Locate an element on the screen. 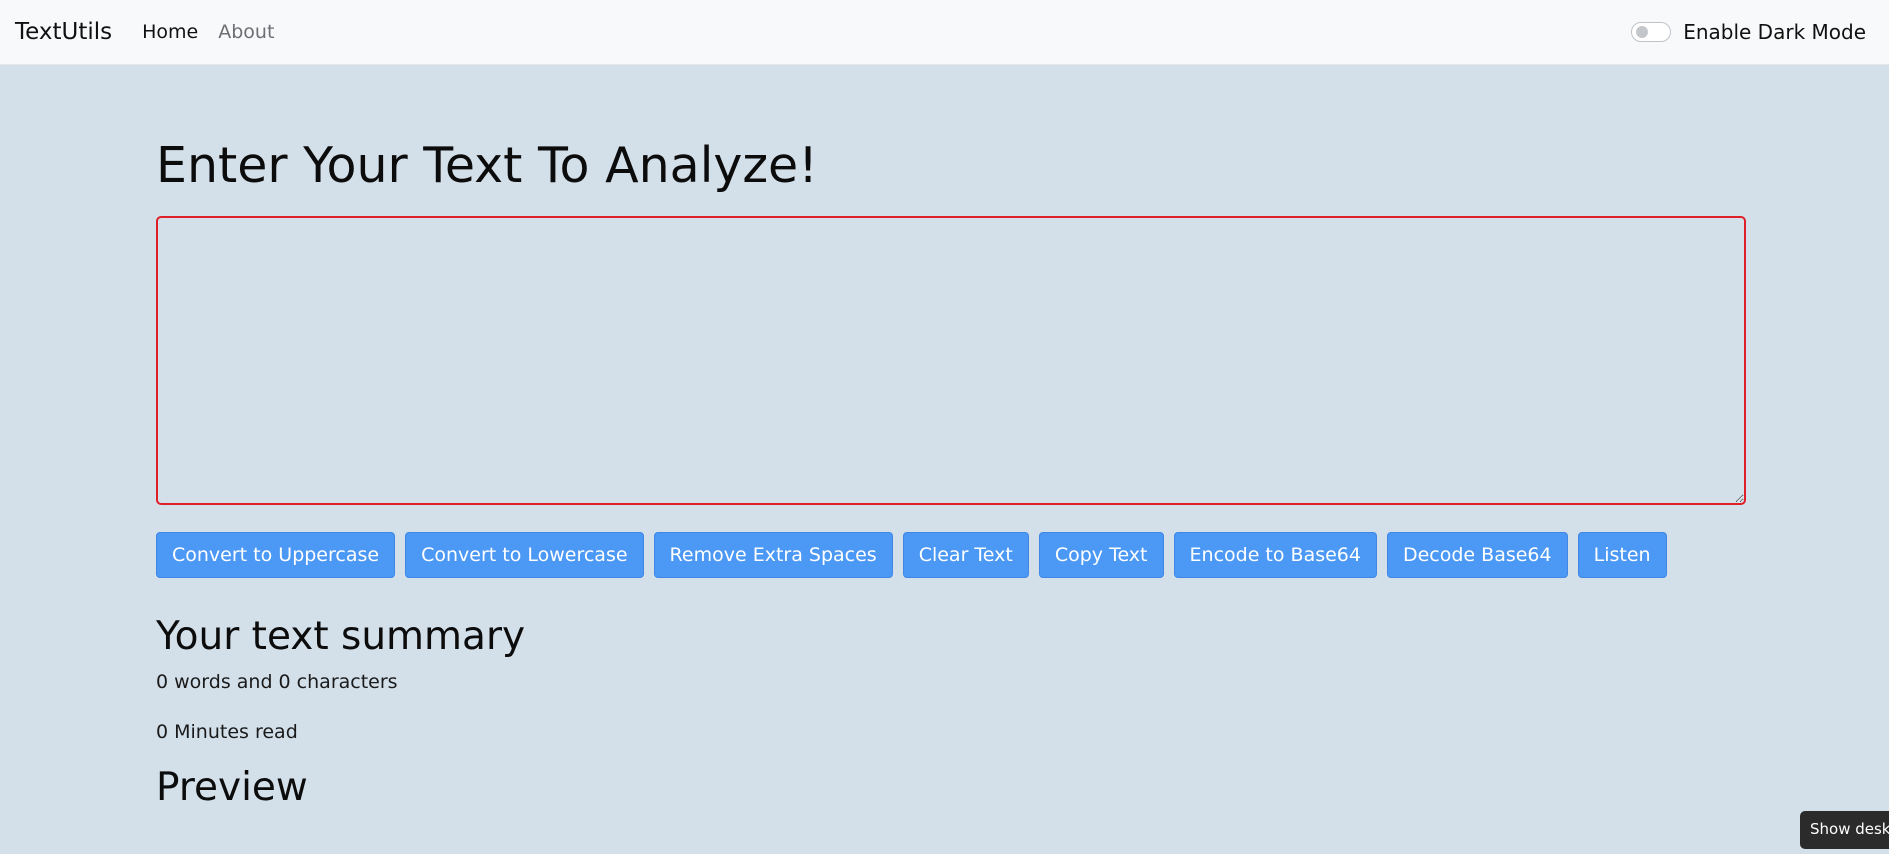  minutes-read: 0 Minutes read is located at coordinates (227, 732).